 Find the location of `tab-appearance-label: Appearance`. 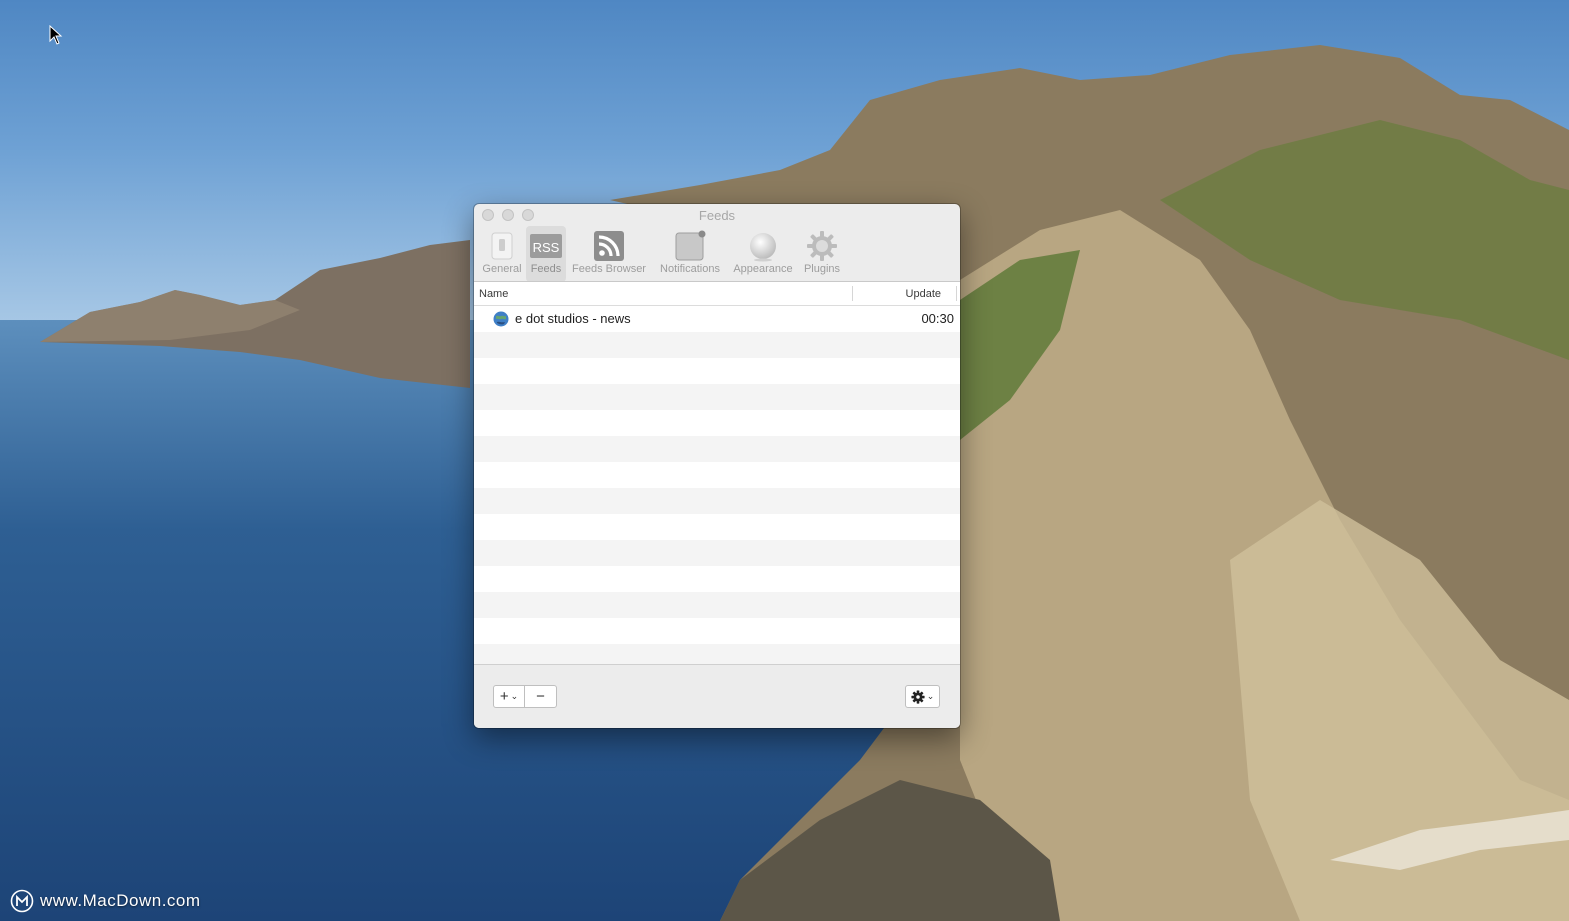

tab-appearance-label: Appearance is located at coordinates (763, 269).